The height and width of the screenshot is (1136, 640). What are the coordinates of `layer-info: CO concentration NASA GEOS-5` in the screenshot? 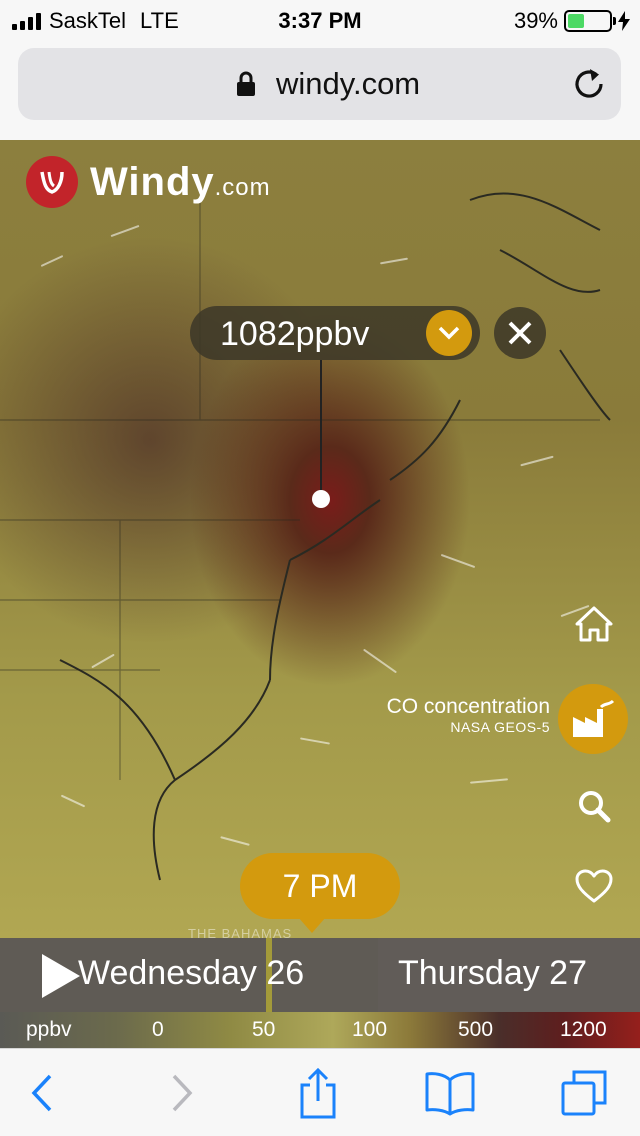 It's located at (468, 715).